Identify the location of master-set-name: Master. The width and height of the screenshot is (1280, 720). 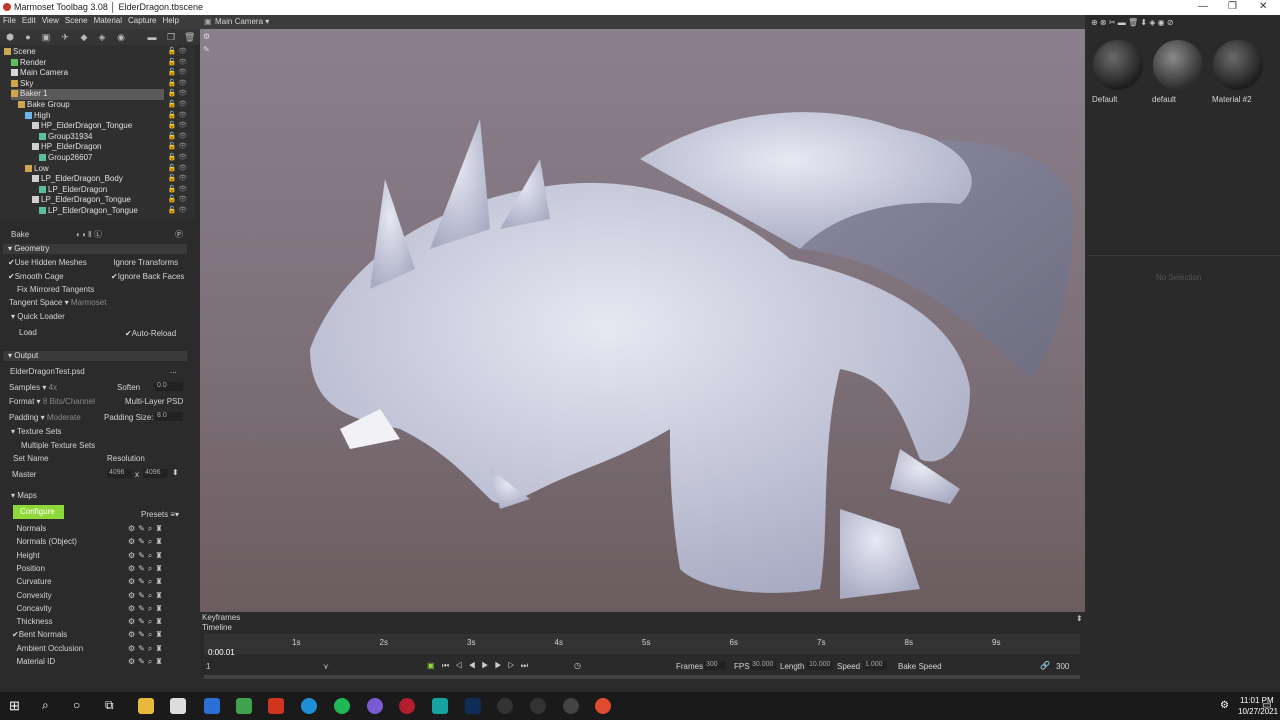
(24, 474).